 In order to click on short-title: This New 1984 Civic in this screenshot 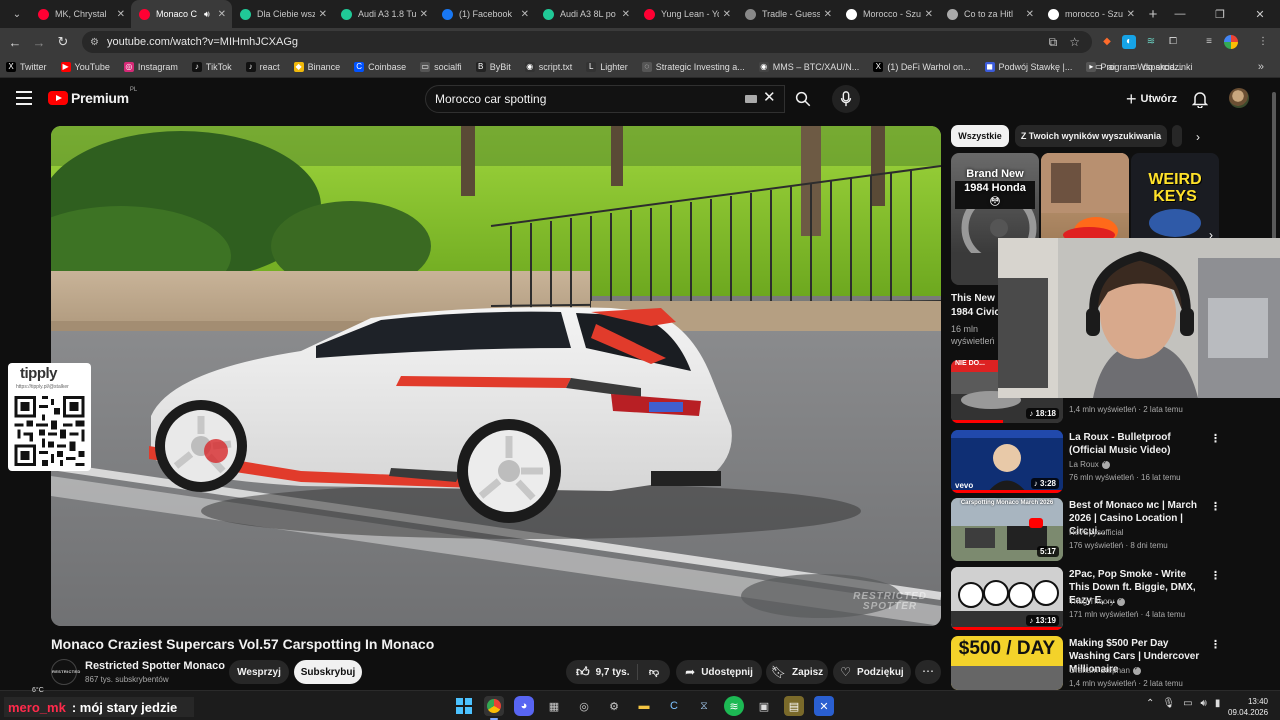, I will do `click(975, 306)`.